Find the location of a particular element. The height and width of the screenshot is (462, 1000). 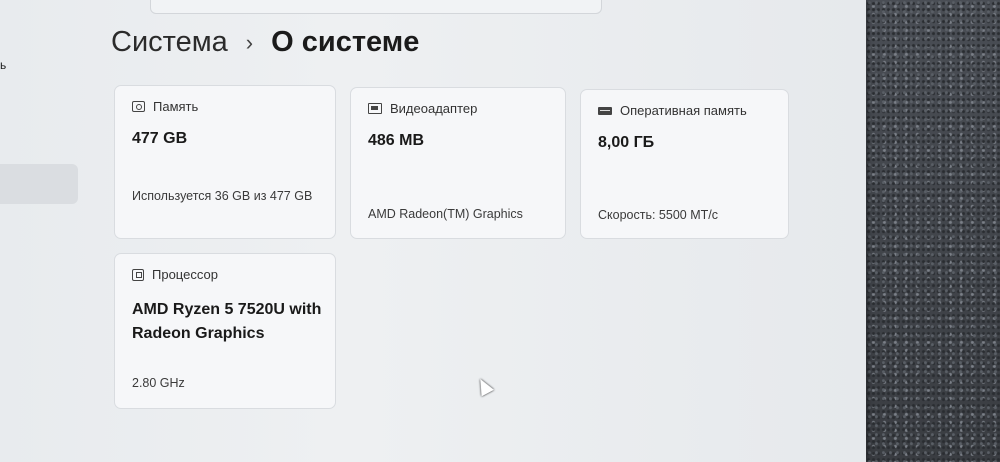

cpu-card-header: Процессор is located at coordinates (175, 274).